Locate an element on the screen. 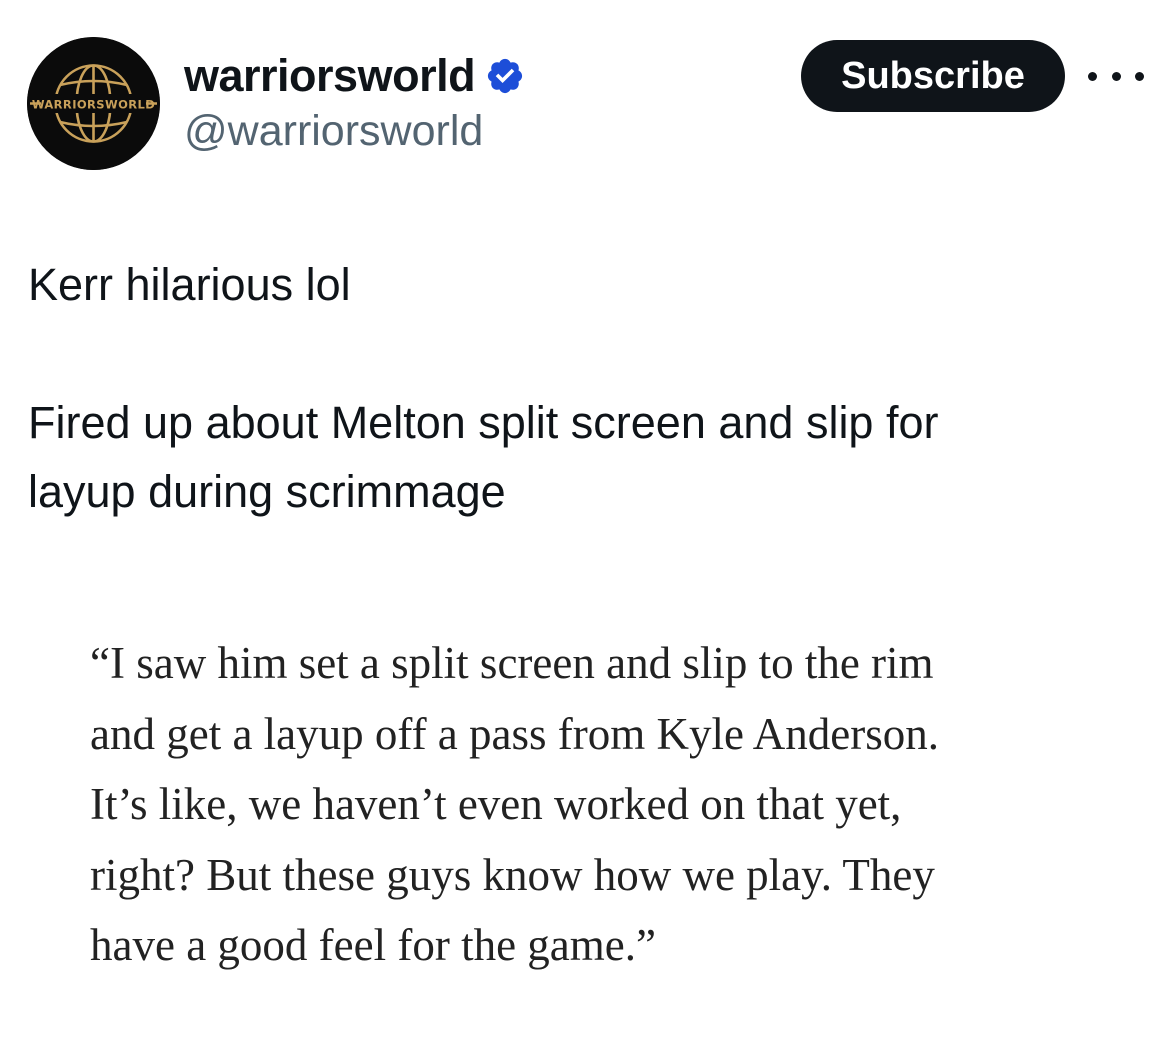 Image resolution: width=1170 pixels, height=1048 pixels. avatar: WARRIORSWORLD is located at coordinates (93, 103).